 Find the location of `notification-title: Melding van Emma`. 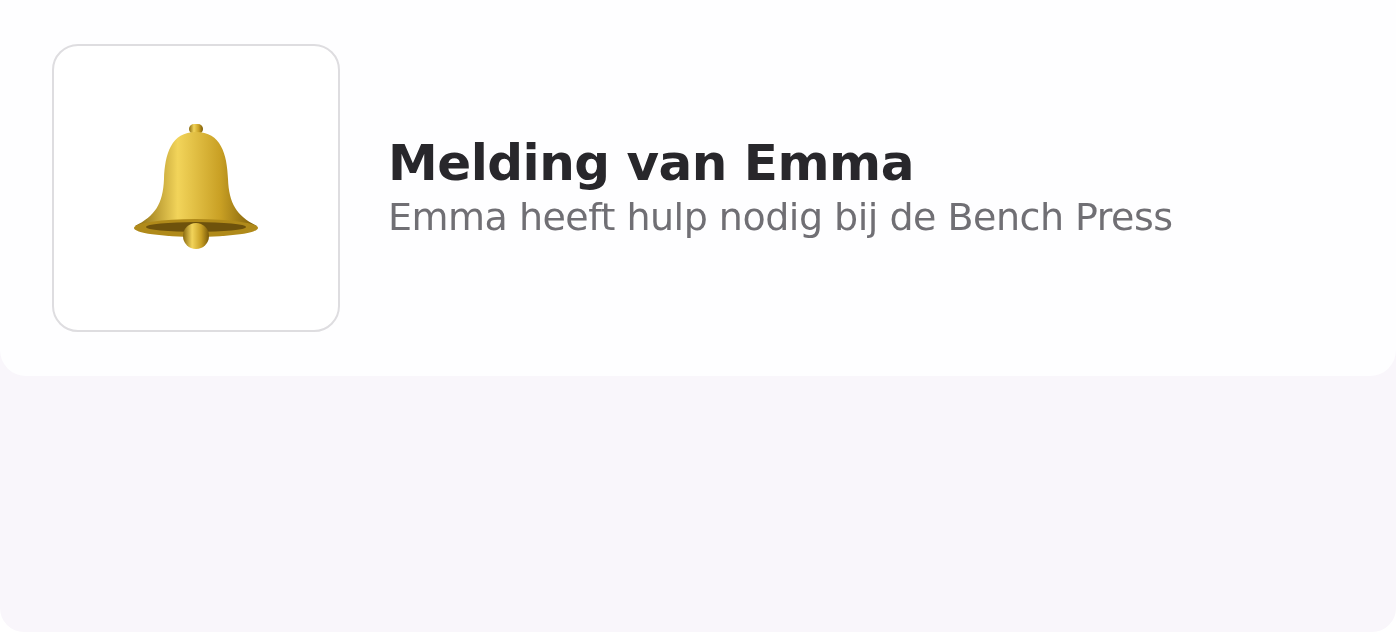

notification-title: Melding van Emma is located at coordinates (651, 163).